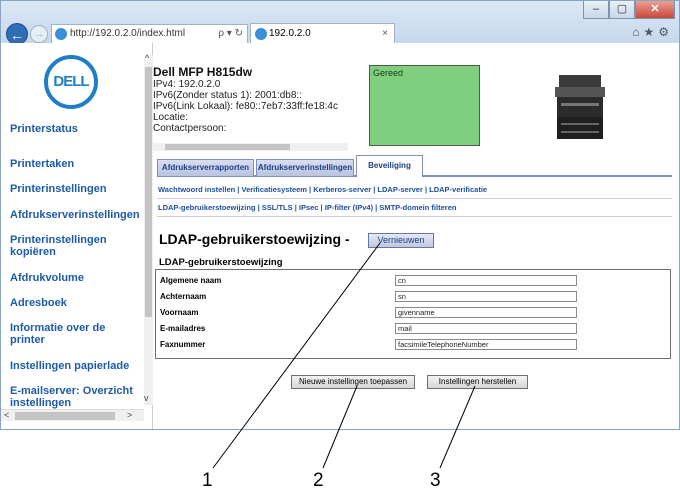 This screenshot has height=496, width=680. Describe the element at coordinates (6, 415) in the screenshot. I see `scroll-left-icon: <` at that location.